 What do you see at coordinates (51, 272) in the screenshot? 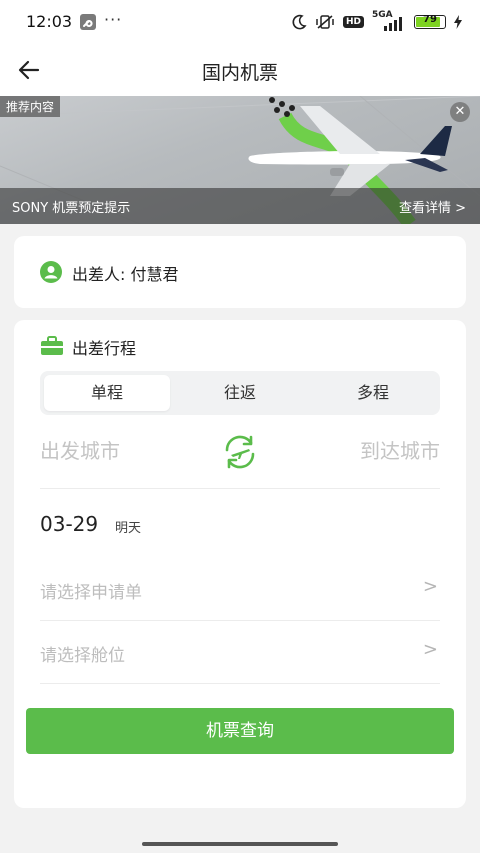
I see `user-icon` at bounding box center [51, 272].